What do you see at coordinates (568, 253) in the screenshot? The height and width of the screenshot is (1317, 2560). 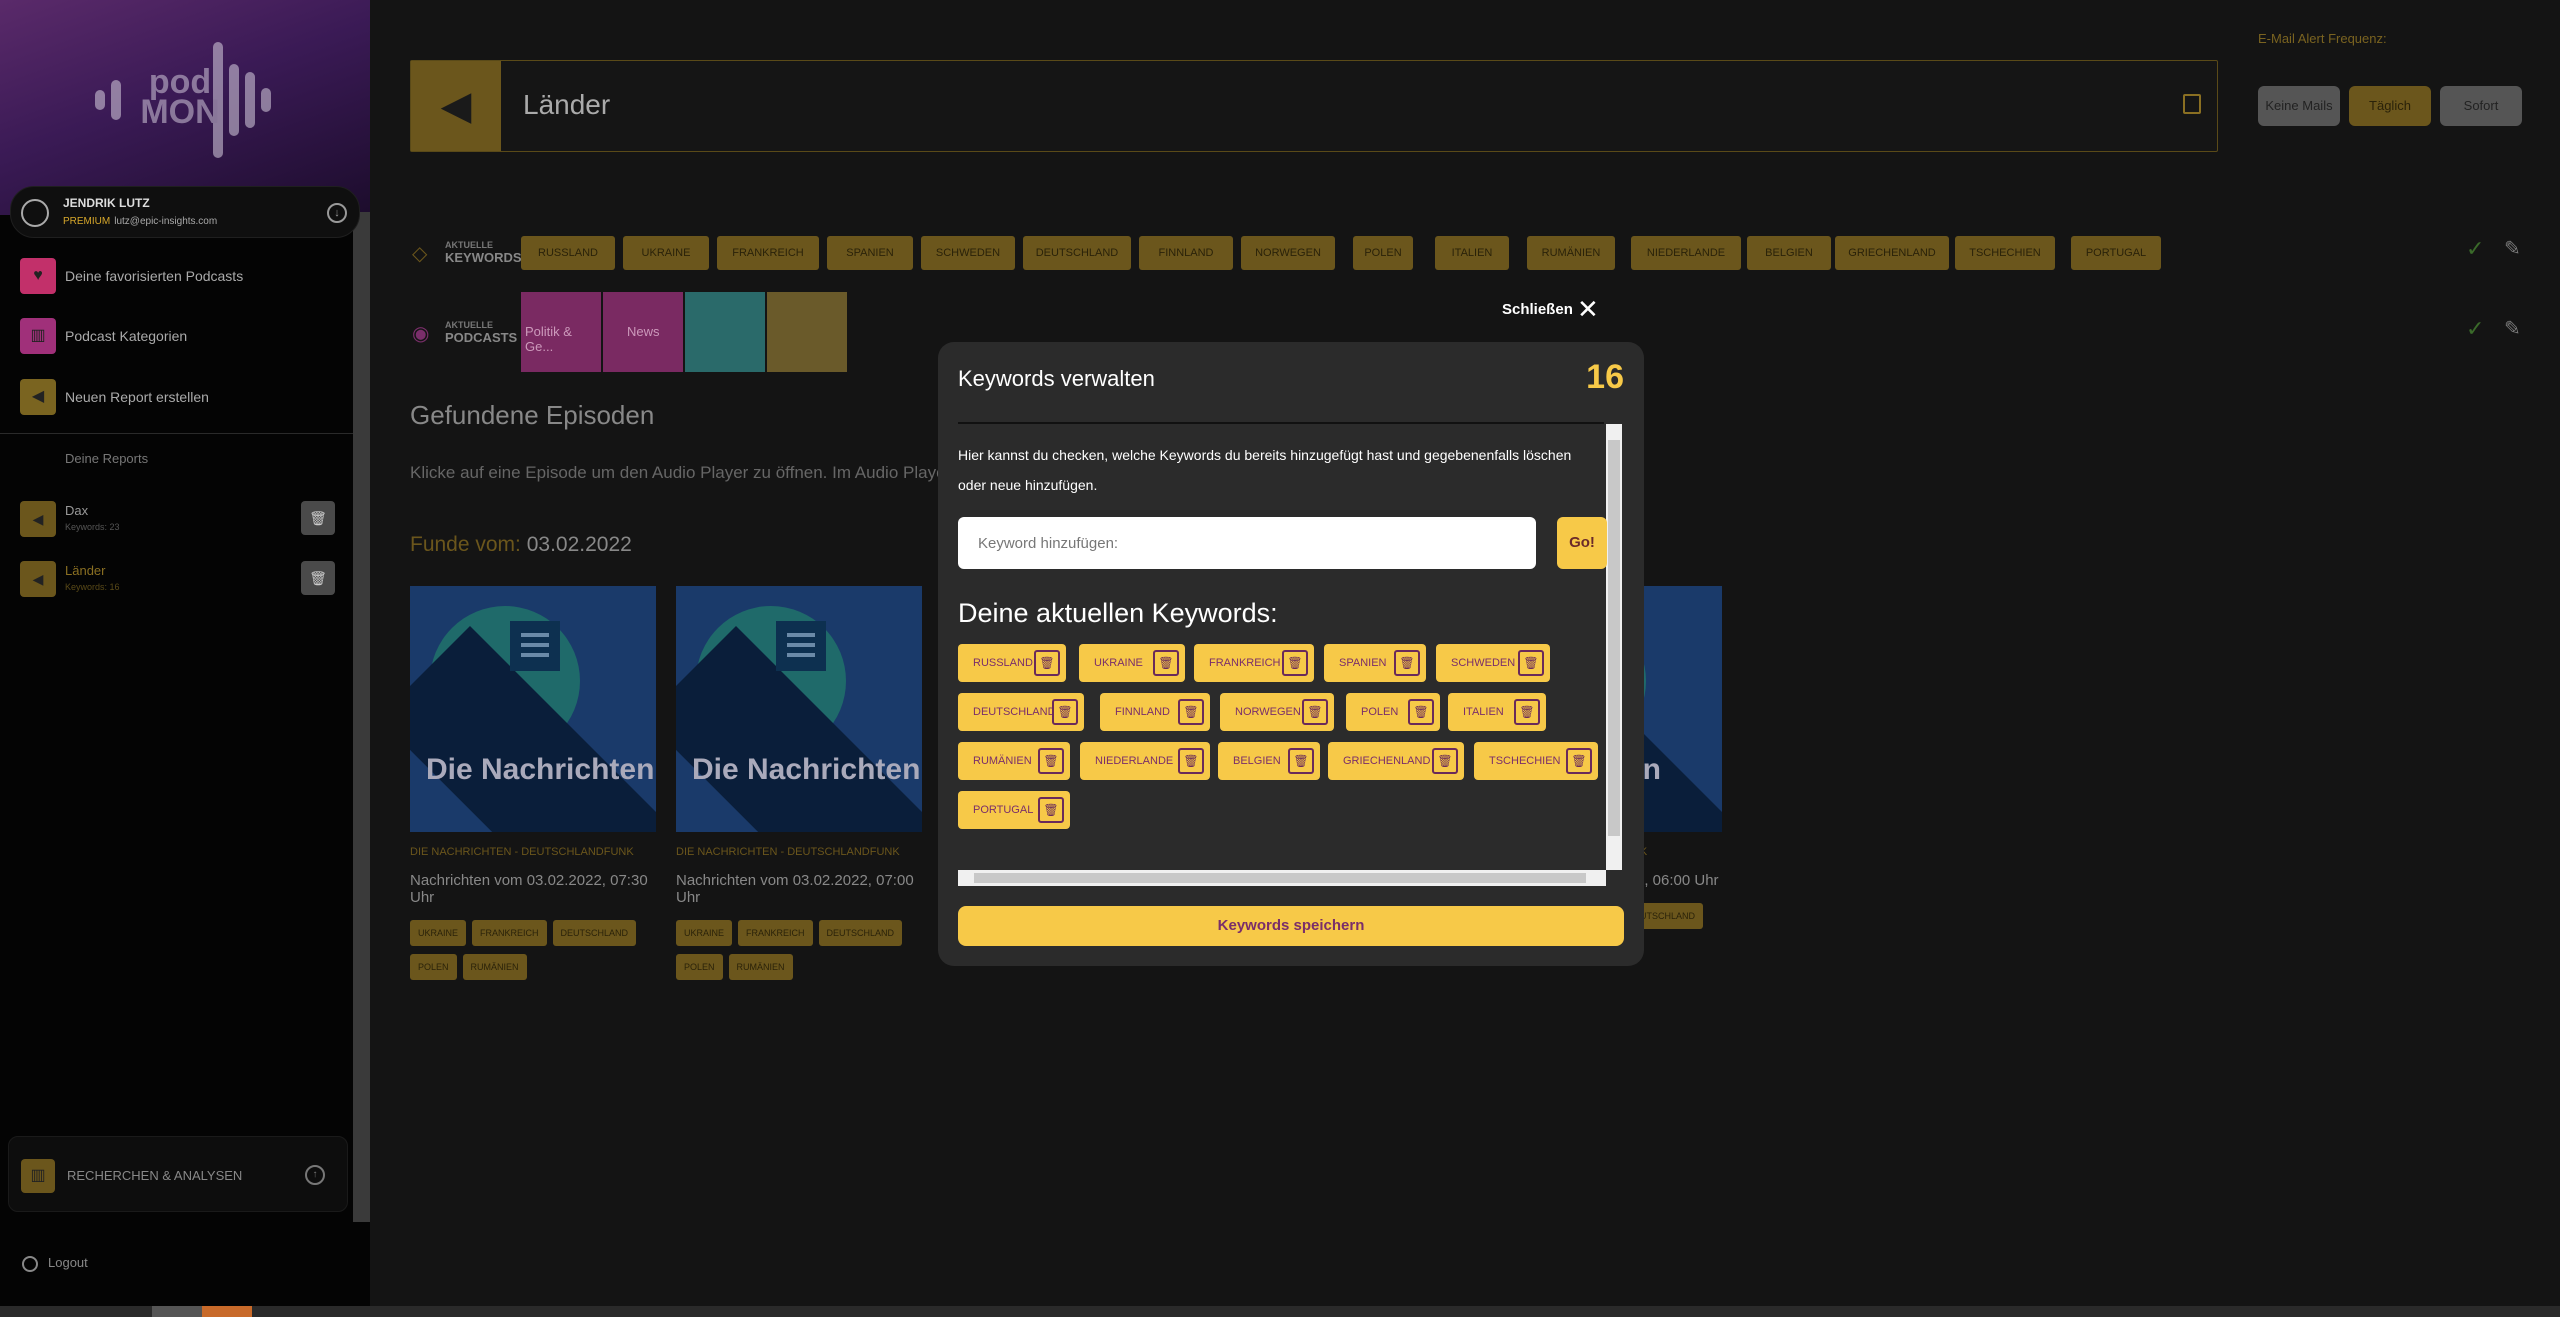 I see `keyword-chip: RUSSLAND` at bounding box center [568, 253].